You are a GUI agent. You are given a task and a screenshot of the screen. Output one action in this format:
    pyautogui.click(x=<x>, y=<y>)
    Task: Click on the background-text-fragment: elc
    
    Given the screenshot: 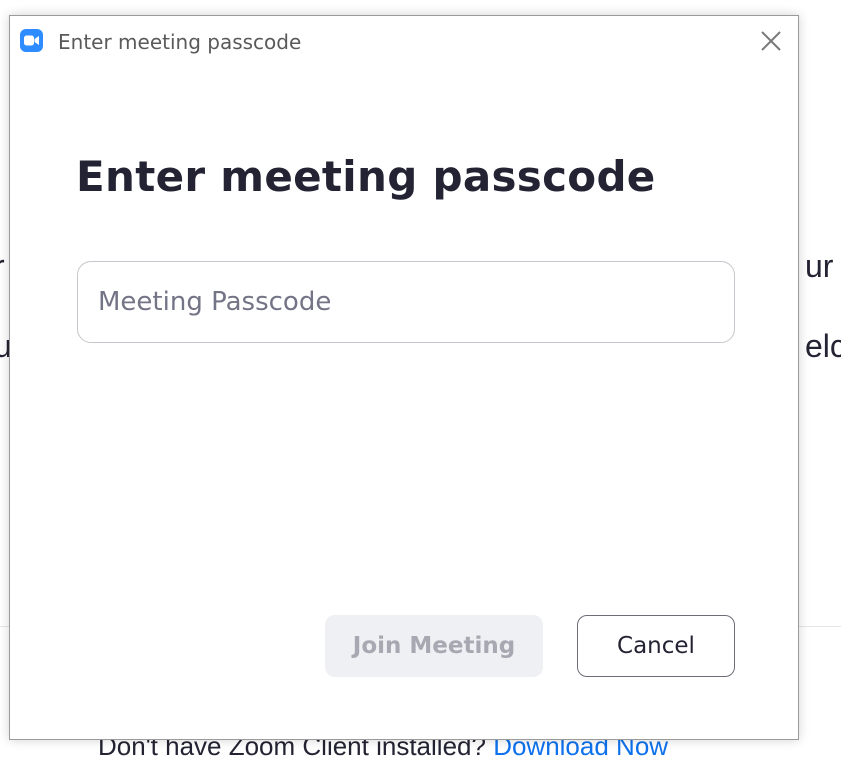 What is the action you would take?
    pyautogui.click(x=823, y=346)
    